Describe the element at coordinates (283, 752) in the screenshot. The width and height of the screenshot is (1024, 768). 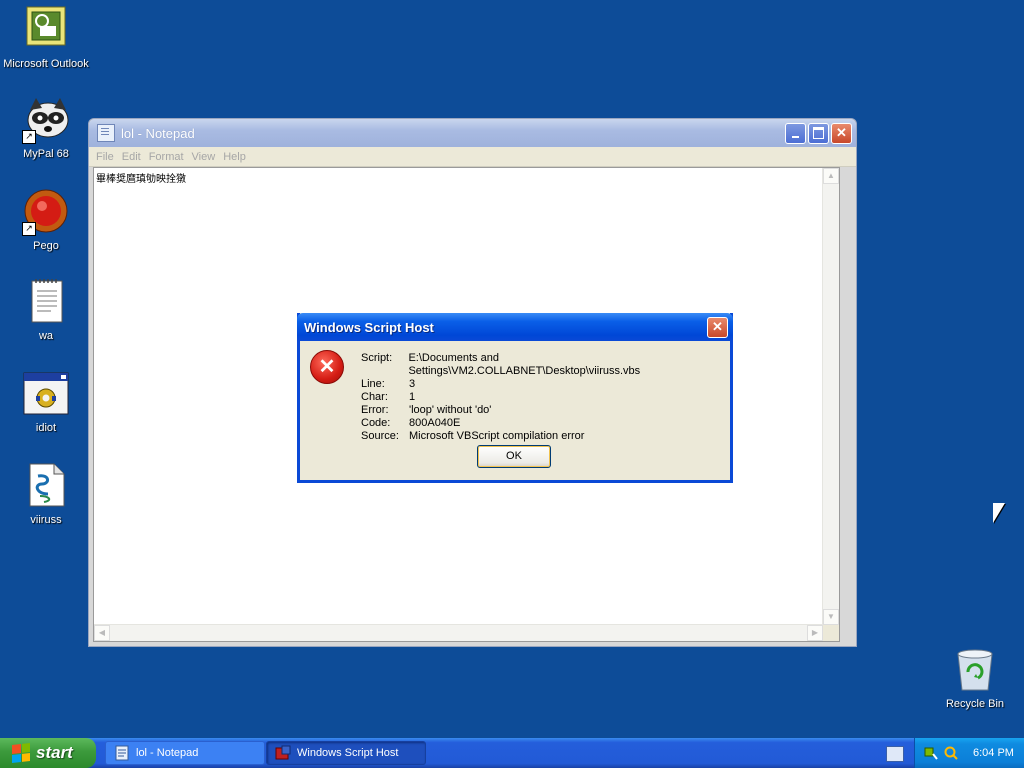
I see `script-host-icon` at that location.